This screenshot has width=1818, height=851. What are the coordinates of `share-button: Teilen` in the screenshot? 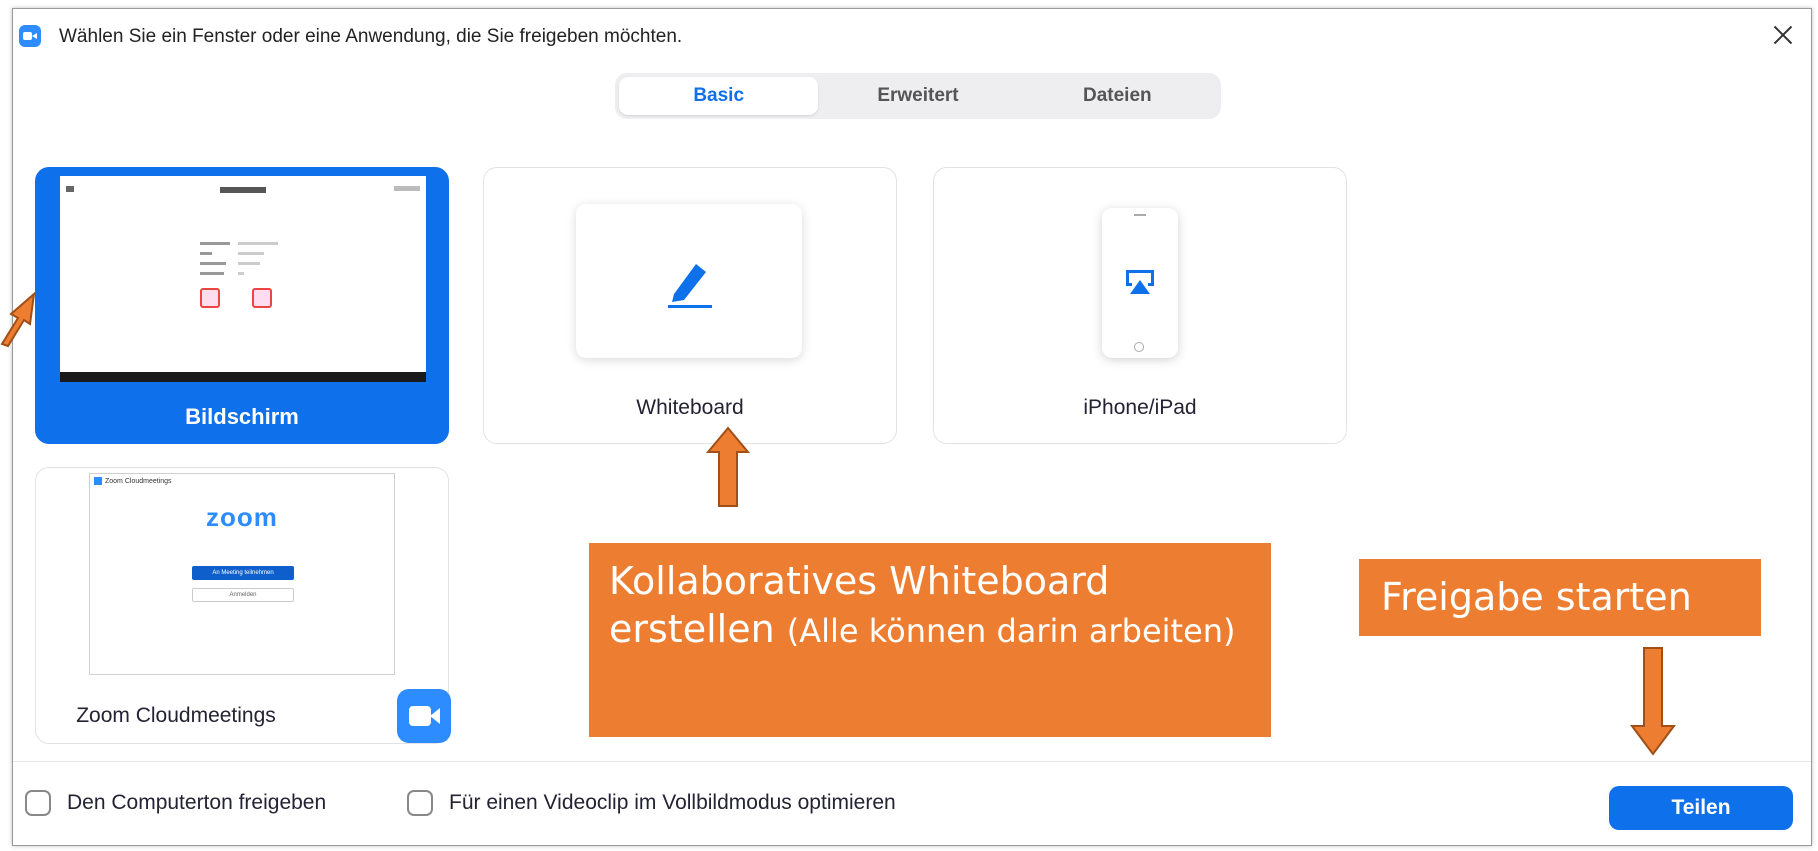 It's located at (1701, 808).